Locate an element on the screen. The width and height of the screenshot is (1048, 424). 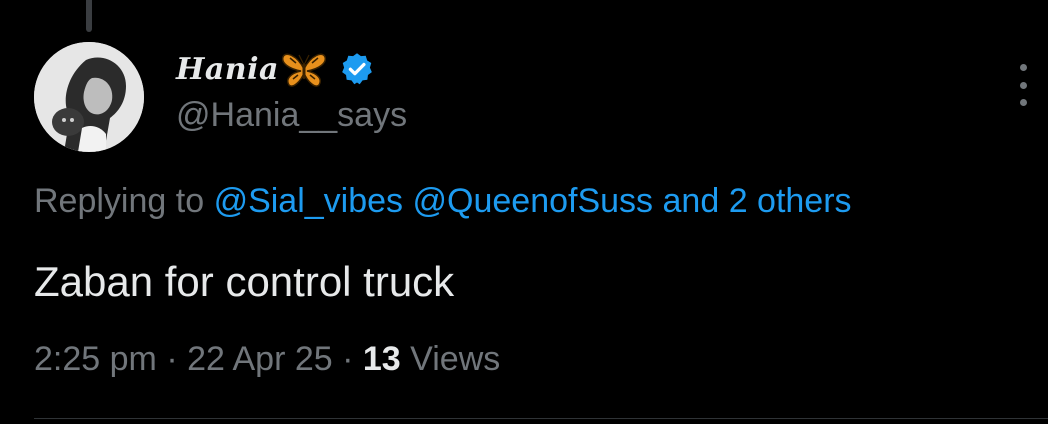
display-name: Hania is located at coordinates (227, 69).